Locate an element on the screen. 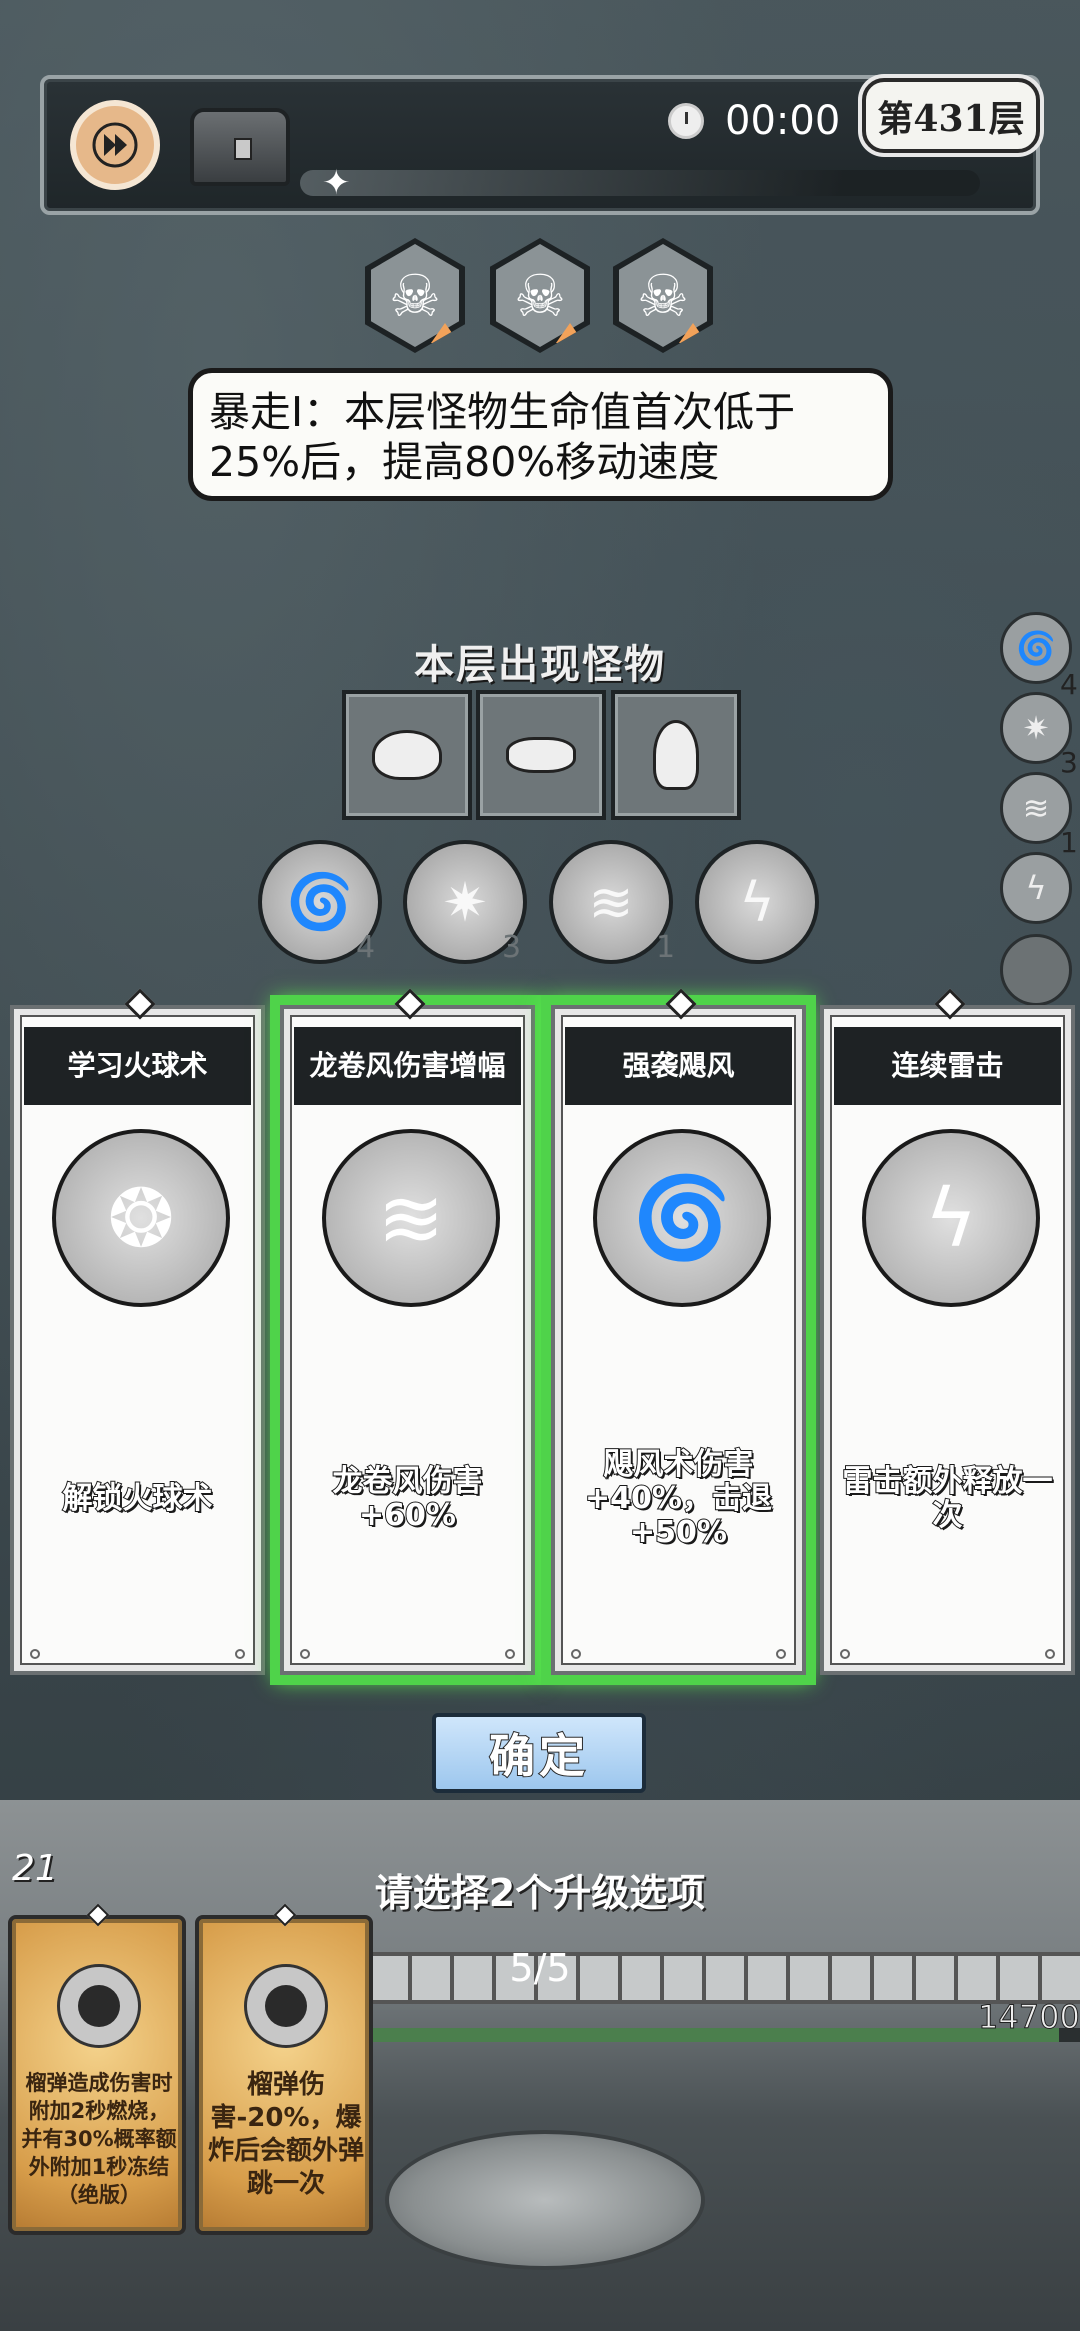  wall-hp-value: 14700 is located at coordinates (1029, 2017).